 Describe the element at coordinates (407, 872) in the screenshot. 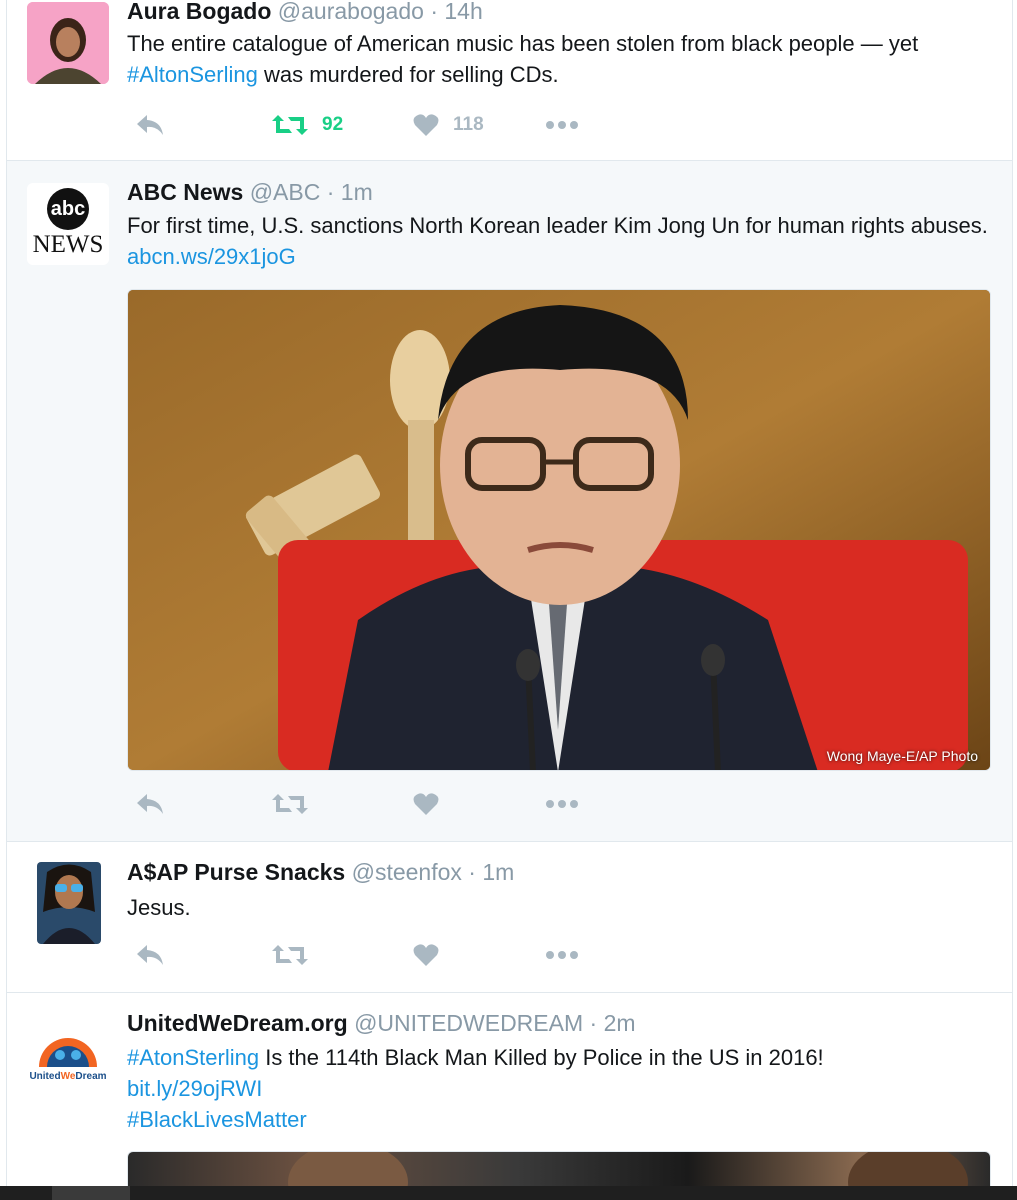

I see `author-handle: @steenfox` at that location.